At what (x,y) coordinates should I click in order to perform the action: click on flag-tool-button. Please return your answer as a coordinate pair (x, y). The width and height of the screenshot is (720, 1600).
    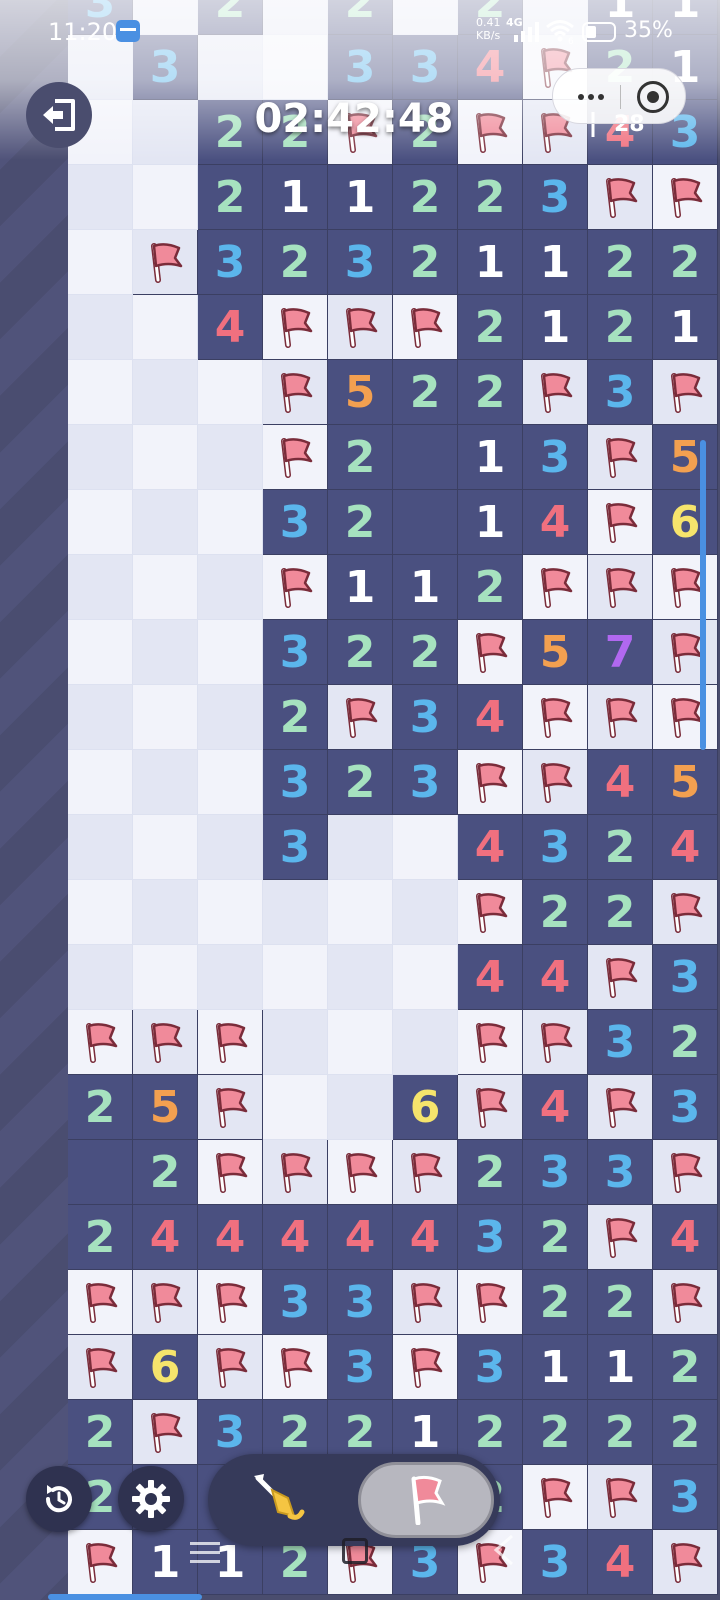
    Looking at the image, I should click on (426, 1500).